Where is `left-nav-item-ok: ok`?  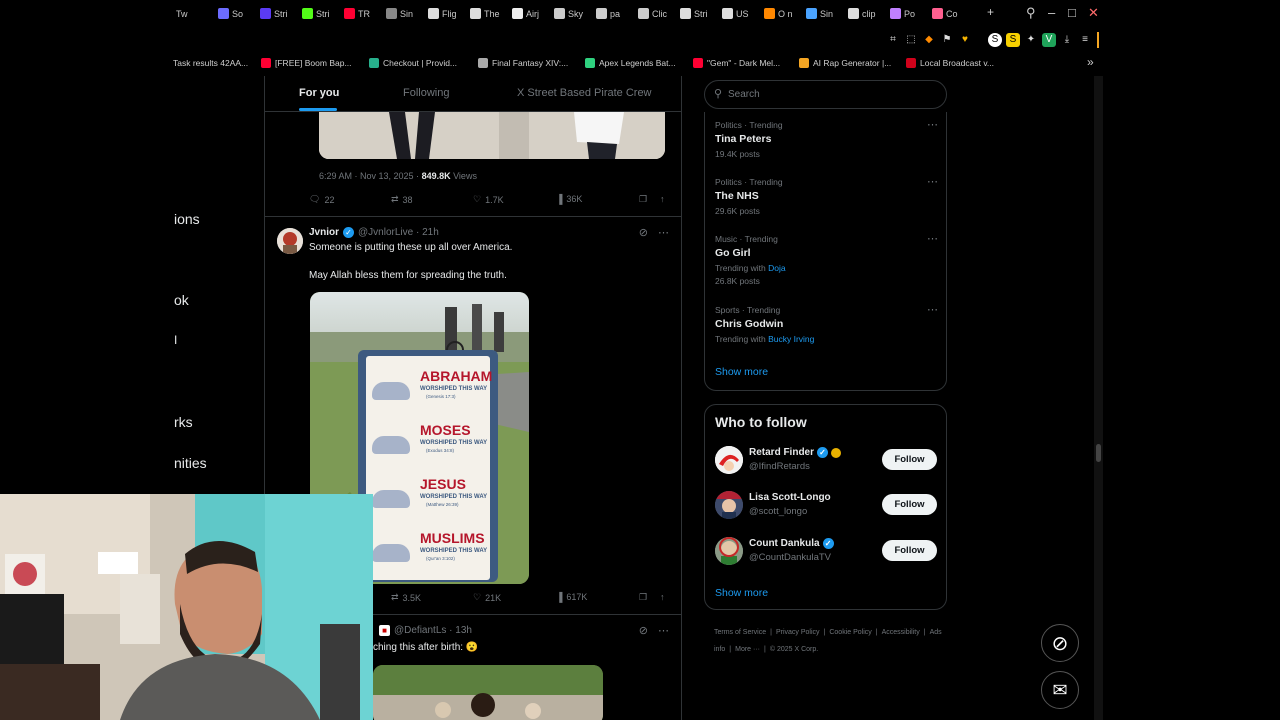 left-nav-item-ok: ok is located at coordinates (181, 300).